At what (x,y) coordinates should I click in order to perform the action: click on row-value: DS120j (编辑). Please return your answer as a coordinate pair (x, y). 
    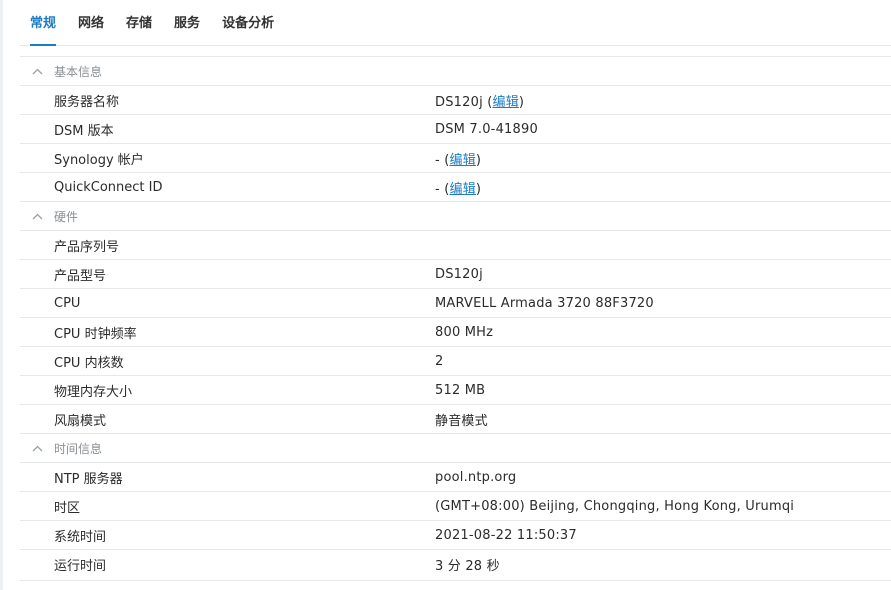
    Looking at the image, I should click on (480, 102).